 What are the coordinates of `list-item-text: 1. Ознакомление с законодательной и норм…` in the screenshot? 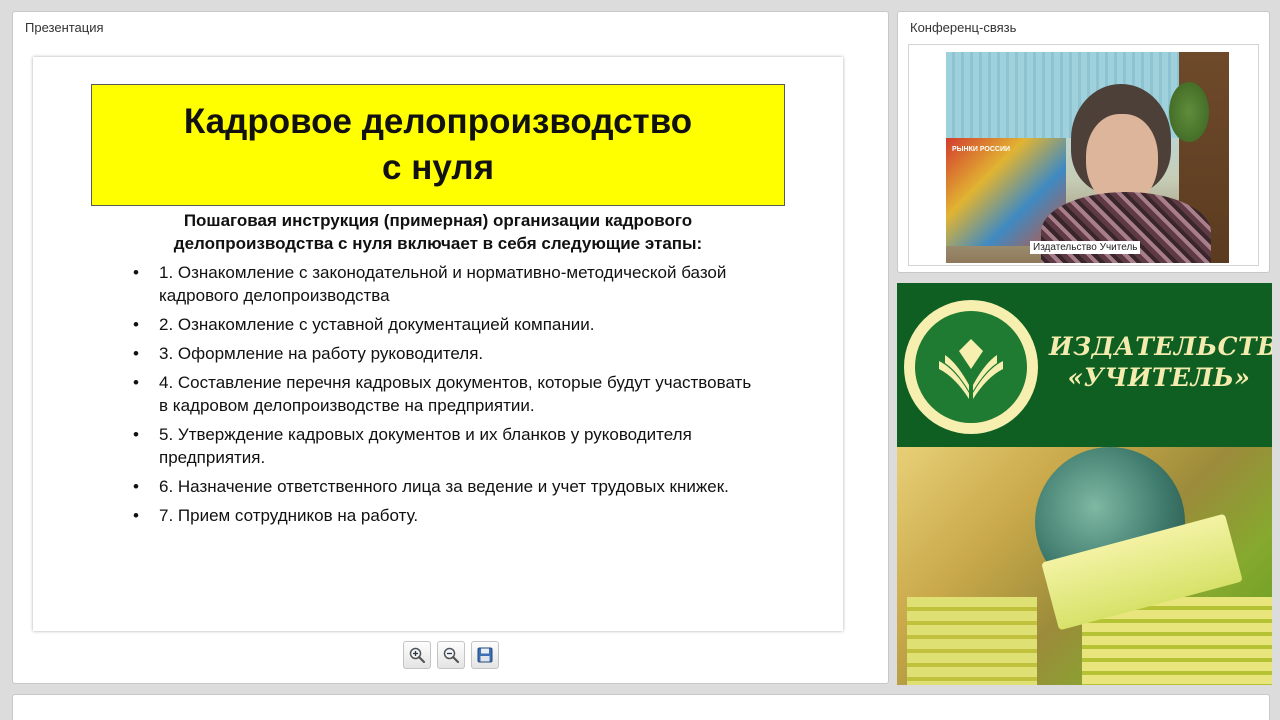 It's located at (443, 284).